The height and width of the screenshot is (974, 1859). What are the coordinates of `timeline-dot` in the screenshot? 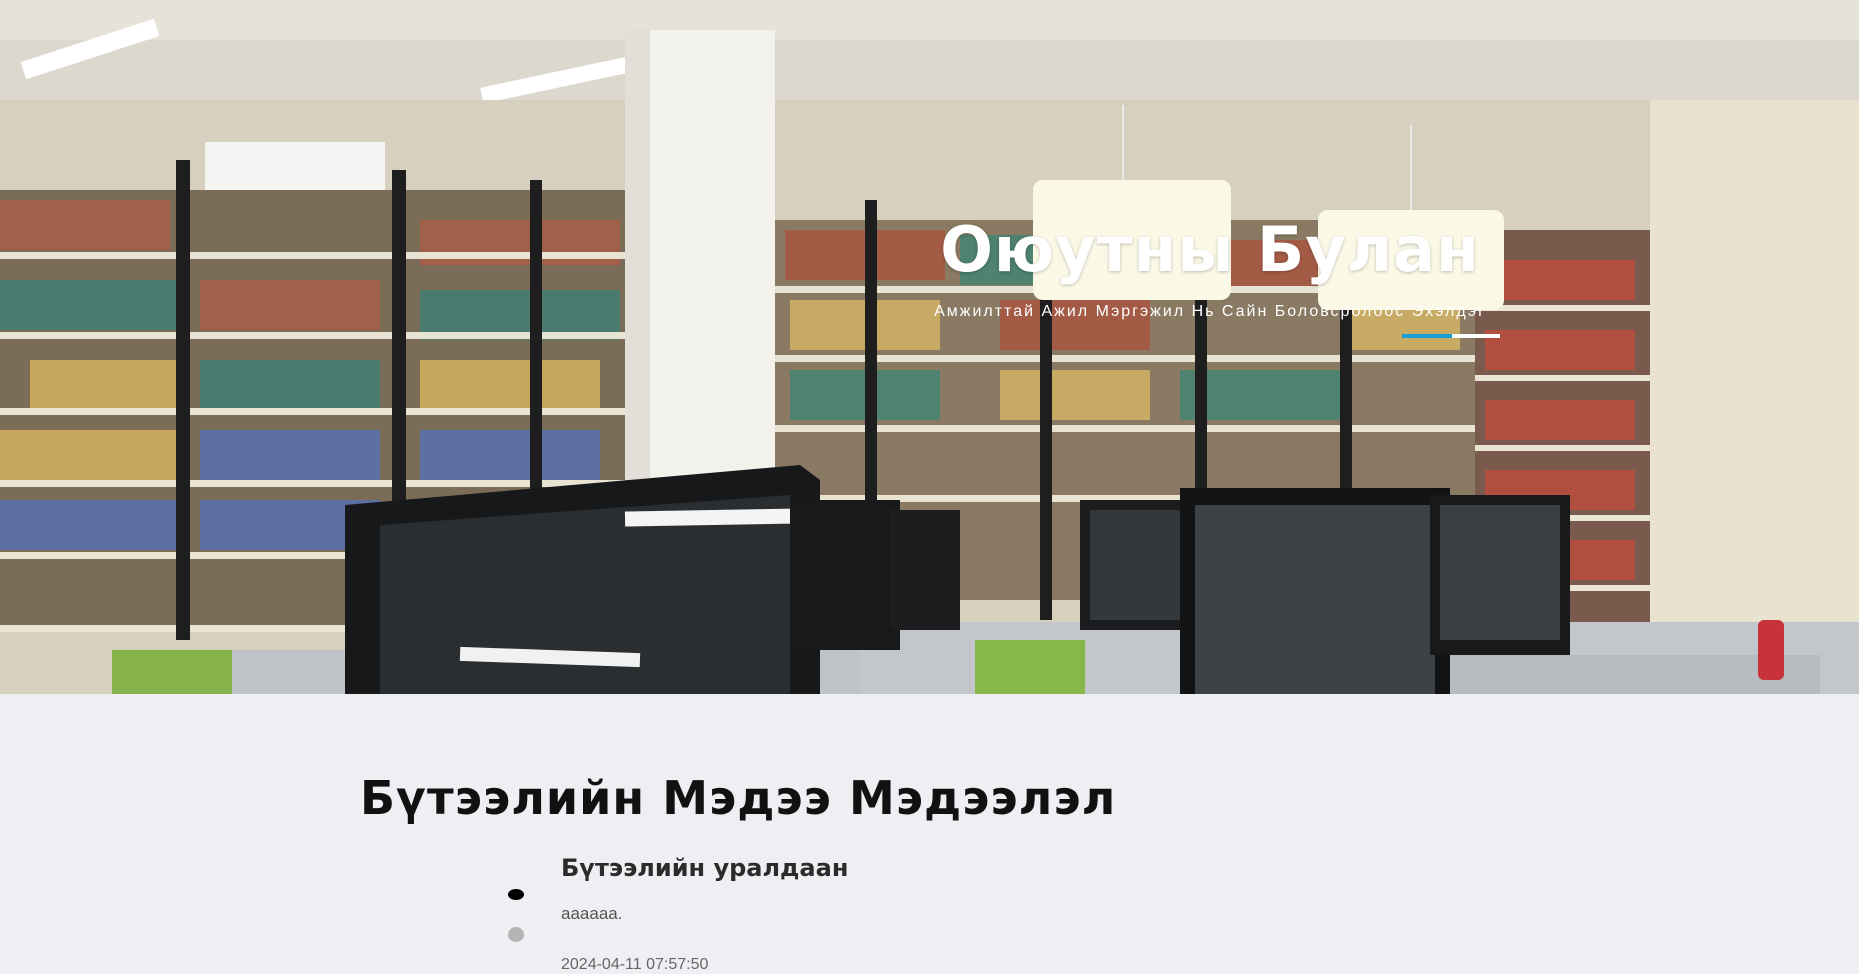 It's located at (516, 934).